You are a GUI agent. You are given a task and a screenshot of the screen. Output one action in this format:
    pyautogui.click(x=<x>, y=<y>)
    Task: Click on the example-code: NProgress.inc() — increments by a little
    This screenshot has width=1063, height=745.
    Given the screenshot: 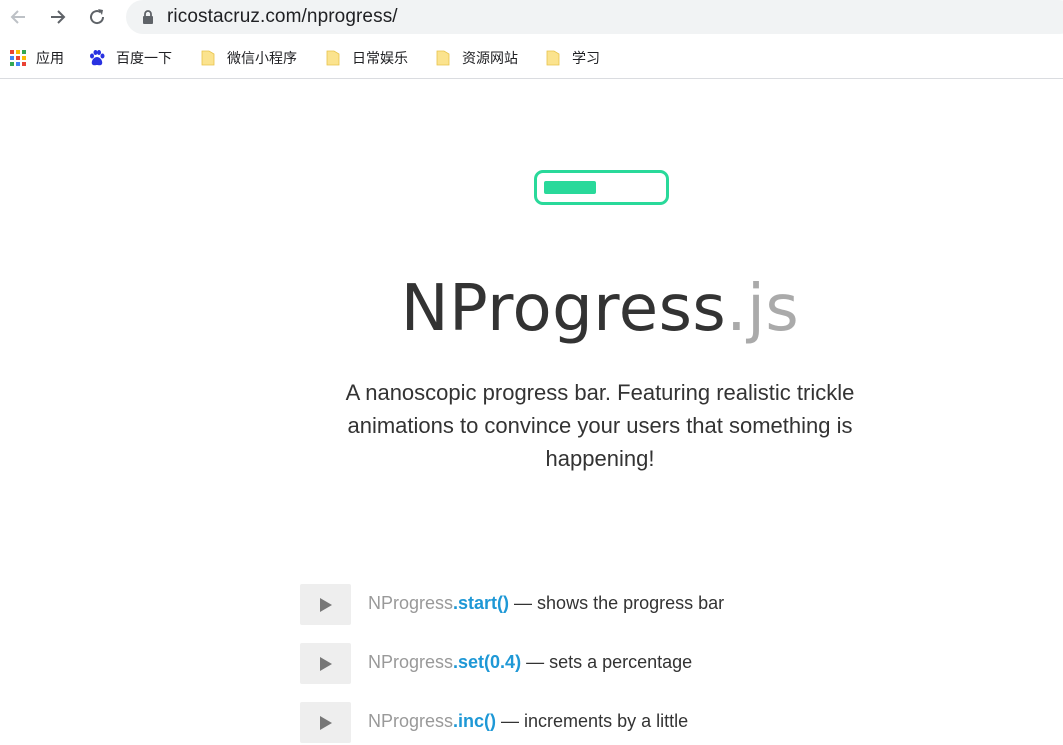 What is the action you would take?
    pyautogui.click(x=528, y=721)
    